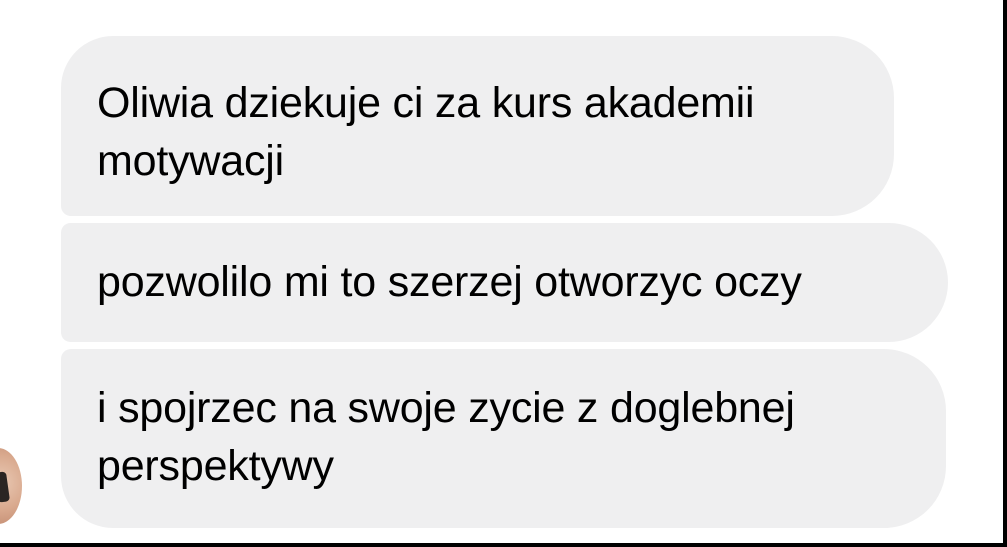 The width and height of the screenshot is (1007, 547). I want to click on message-text-2: pozwolilo mi to szerzej otworzyc oczy, so click(449, 282).